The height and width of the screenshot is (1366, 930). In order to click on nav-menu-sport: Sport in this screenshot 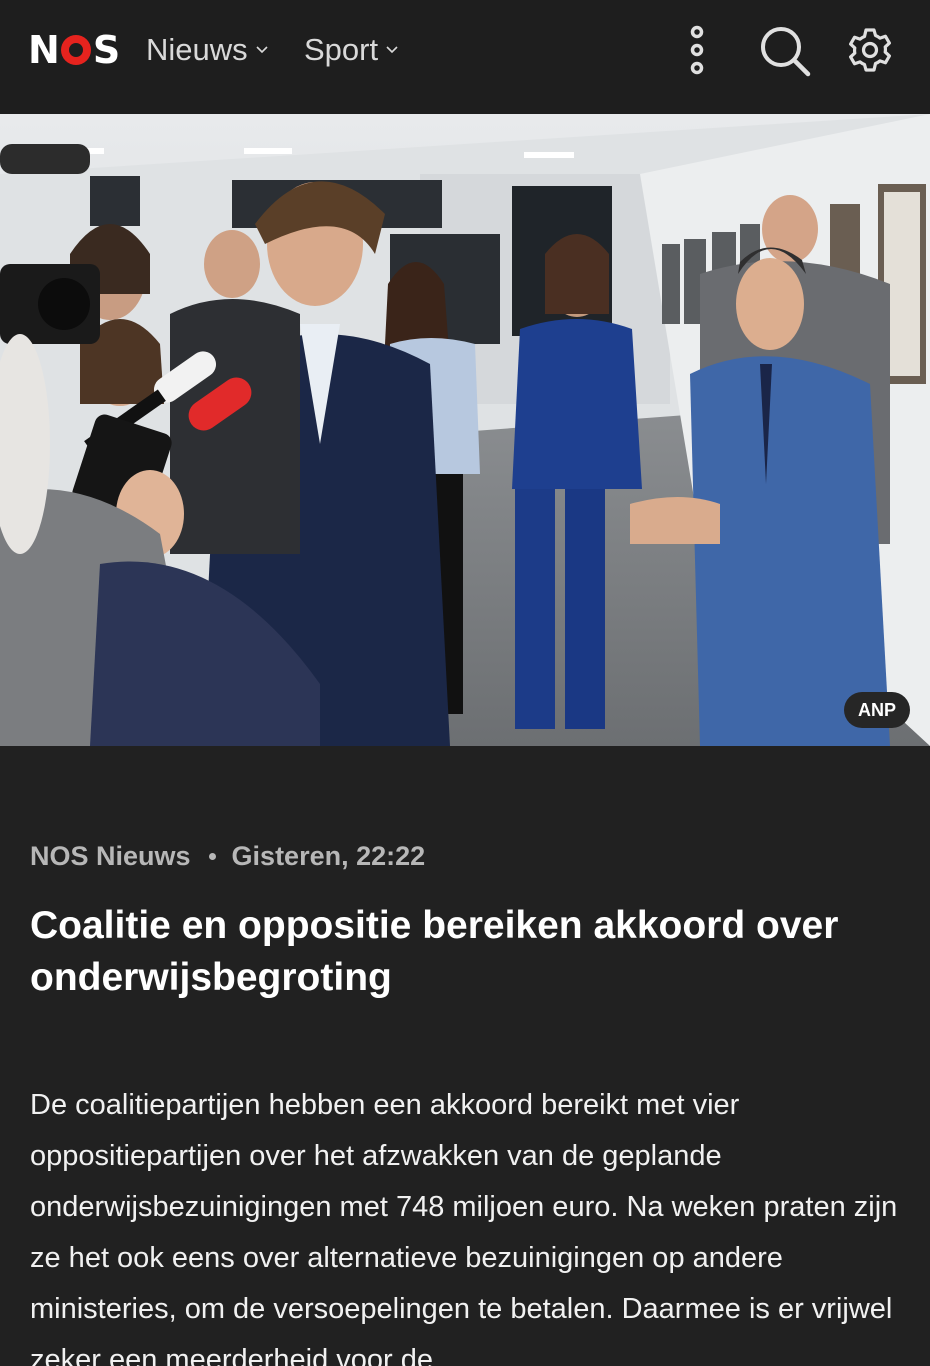, I will do `click(351, 50)`.